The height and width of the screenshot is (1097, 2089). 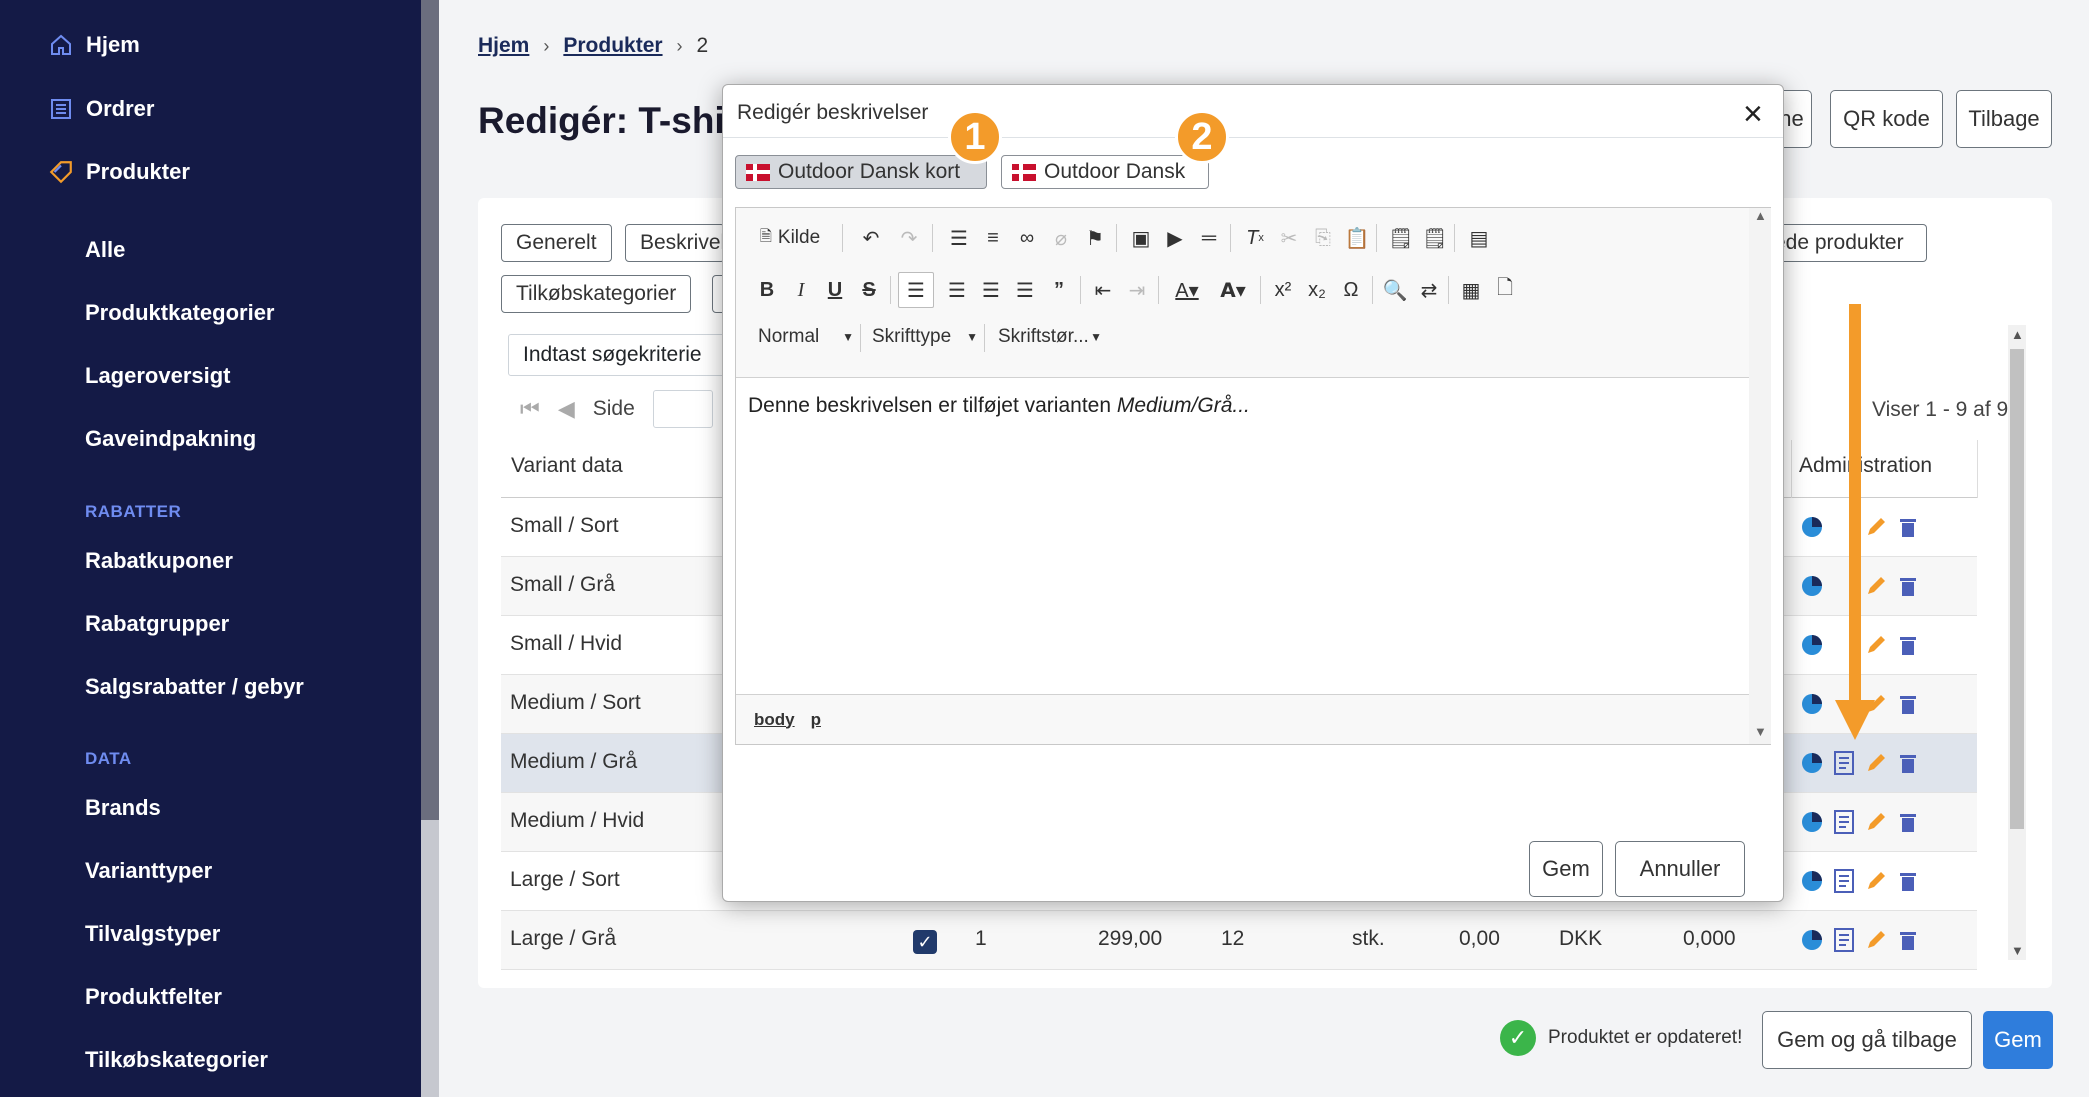 I want to click on font-select: Skrifttype ▼, so click(x=925, y=337).